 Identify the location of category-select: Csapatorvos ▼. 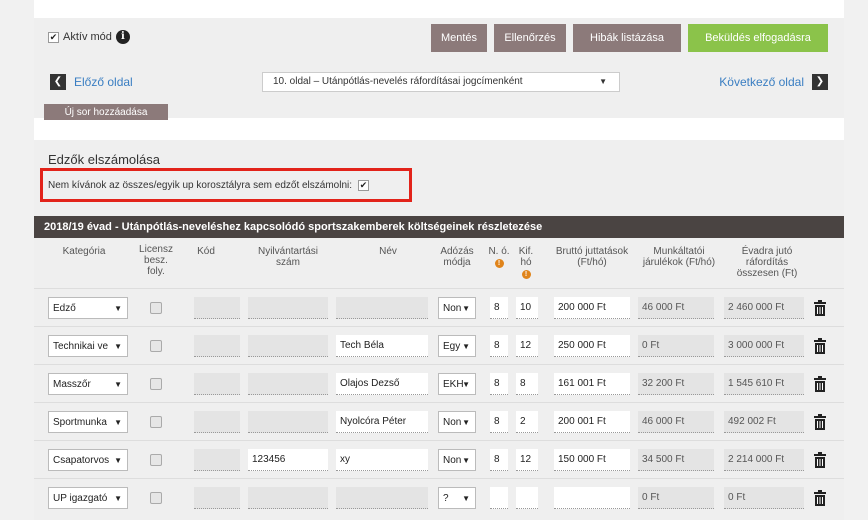
(88, 460).